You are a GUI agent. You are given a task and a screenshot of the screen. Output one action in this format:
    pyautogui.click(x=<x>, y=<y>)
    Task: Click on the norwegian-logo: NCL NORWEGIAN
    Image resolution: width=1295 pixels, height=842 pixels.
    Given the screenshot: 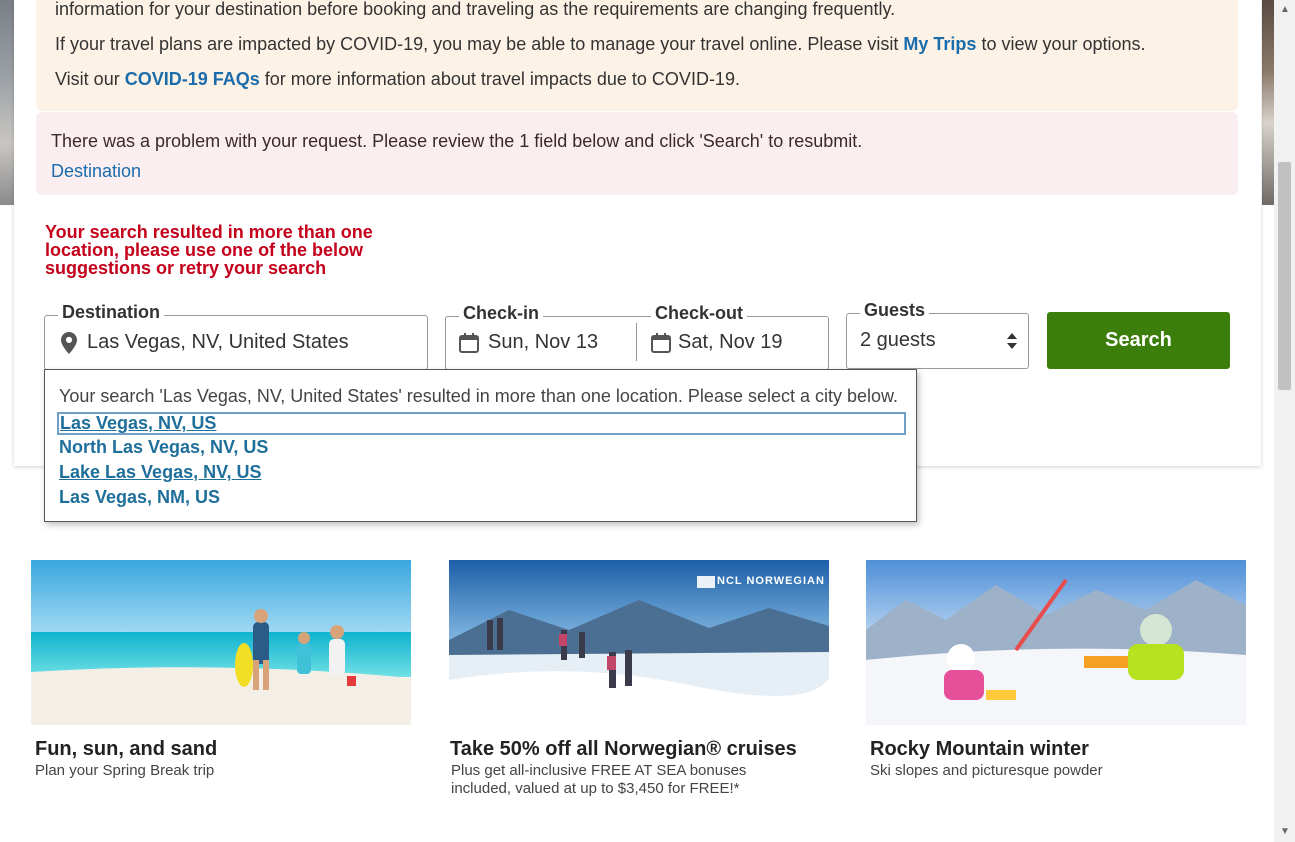 What is the action you would take?
    pyautogui.click(x=771, y=581)
    